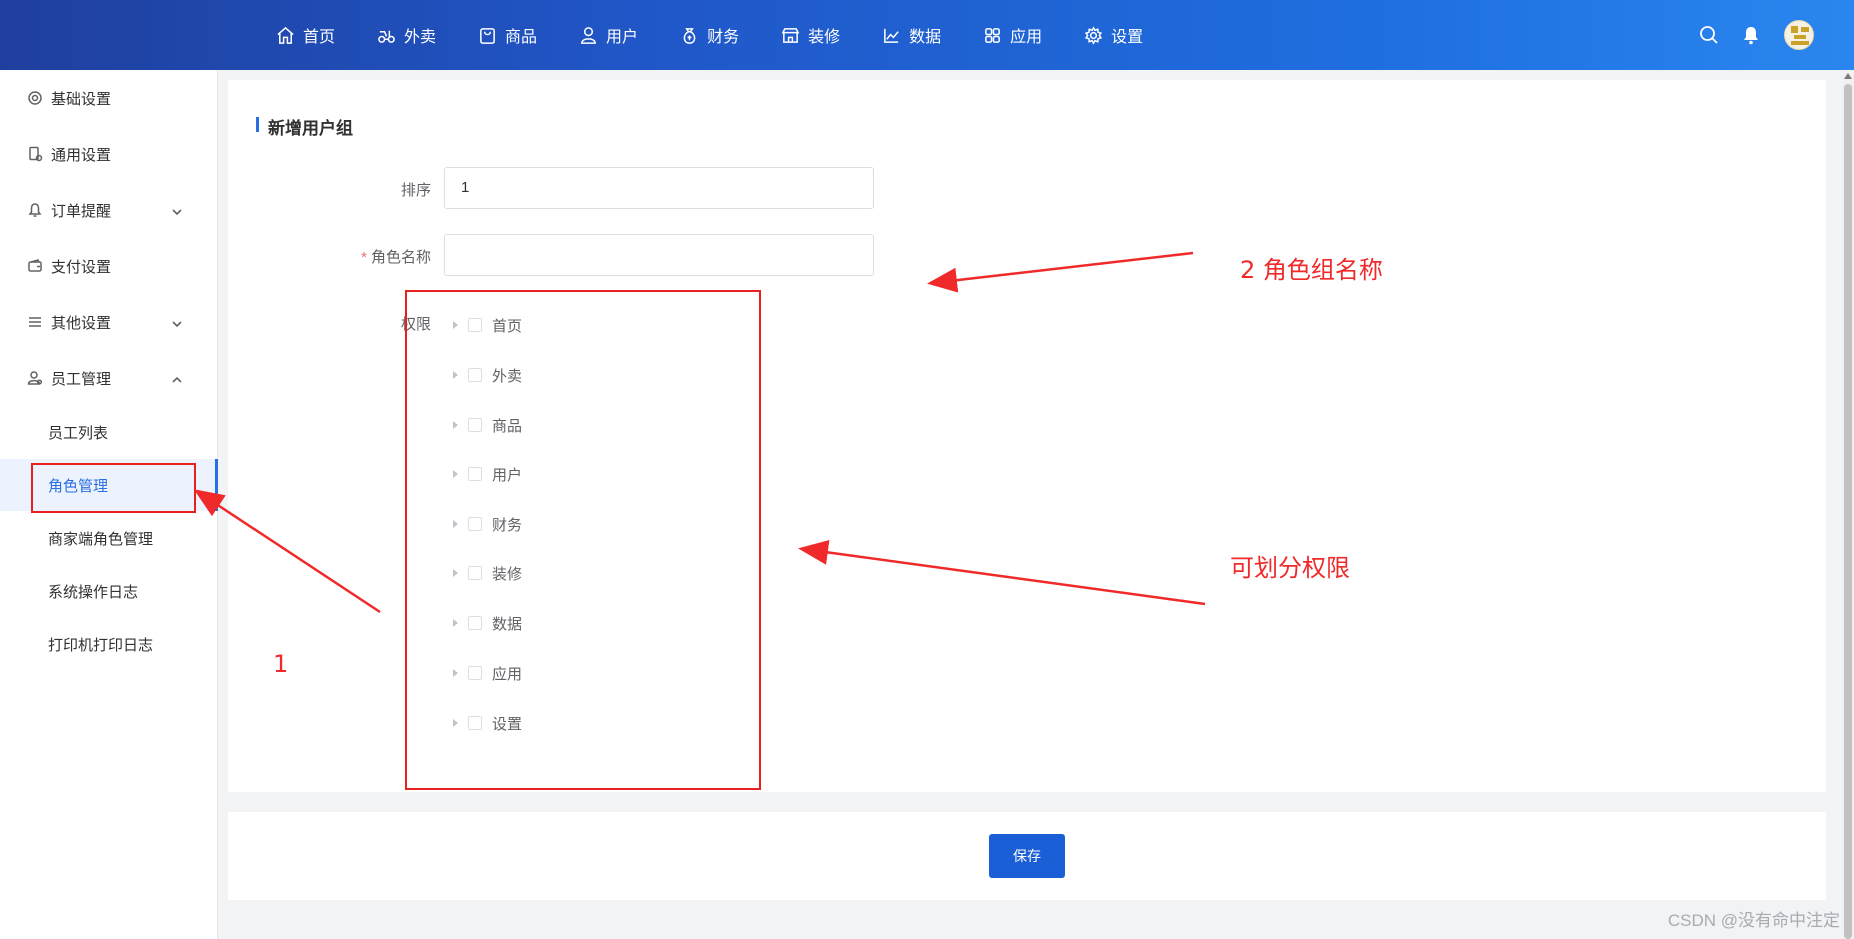 Image resolution: width=1854 pixels, height=939 pixels. What do you see at coordinates (487, 35) in the screenshot?
I see `bag-icon` at bounding box center [487, 35].